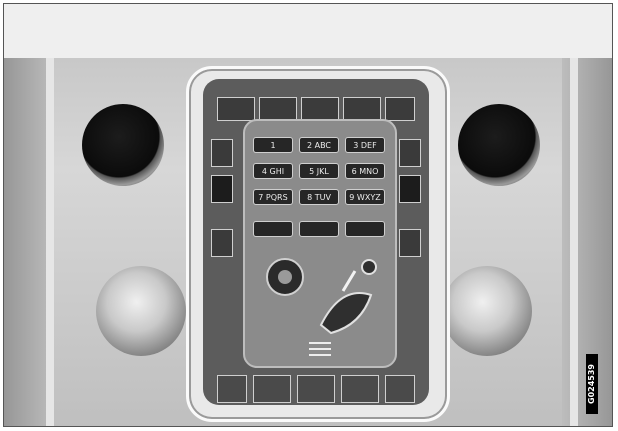 The height and width of the screenshot is (431, 618). I want to click on trim-stripe-right, so click(574, 242).